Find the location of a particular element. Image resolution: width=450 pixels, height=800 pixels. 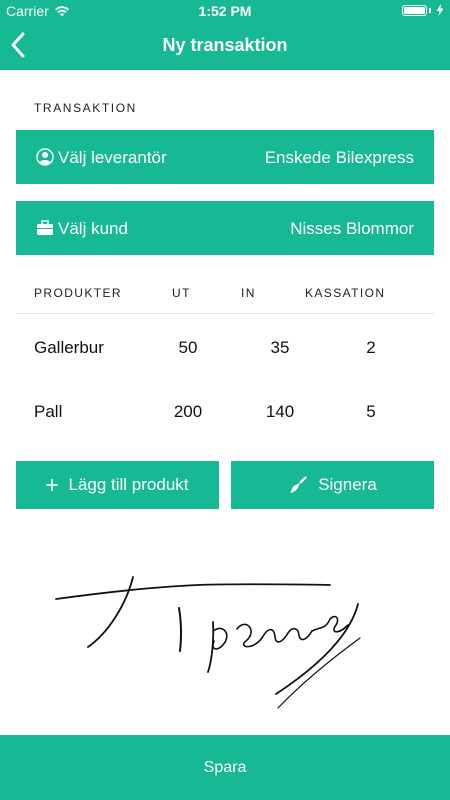

sign-label: Signera is located at coordinates (347, 484).